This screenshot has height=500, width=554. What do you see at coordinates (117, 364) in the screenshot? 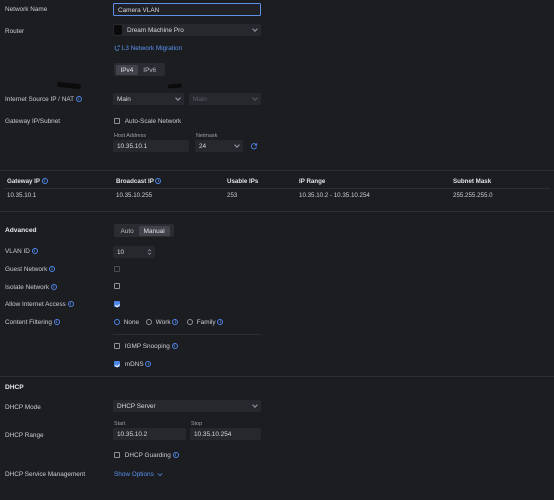
I see `mdns-checkbox` at bounding box center [117, 364].